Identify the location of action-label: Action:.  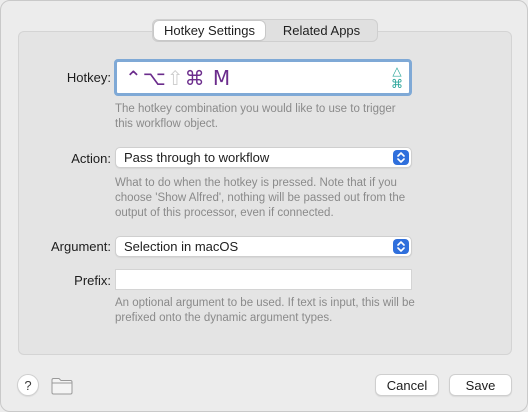
(91, 158).